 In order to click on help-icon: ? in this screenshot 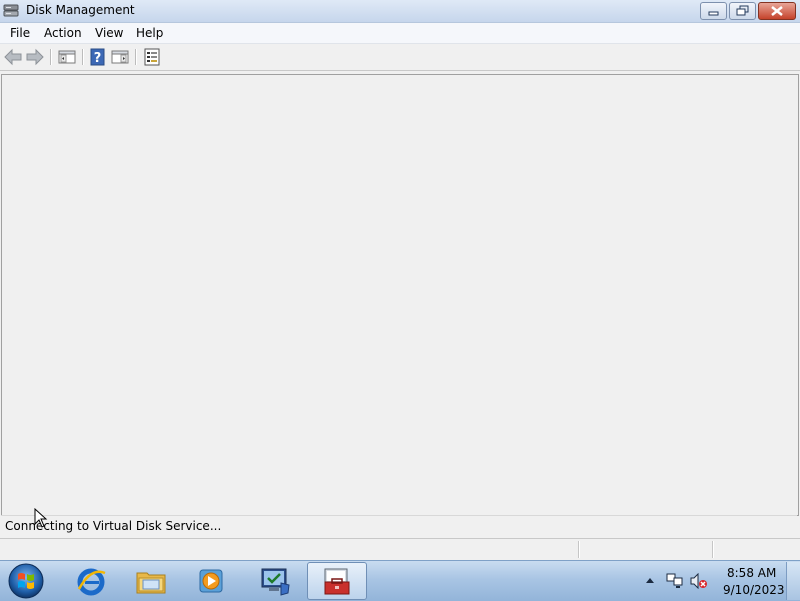, I will do `click(98, 57)`.